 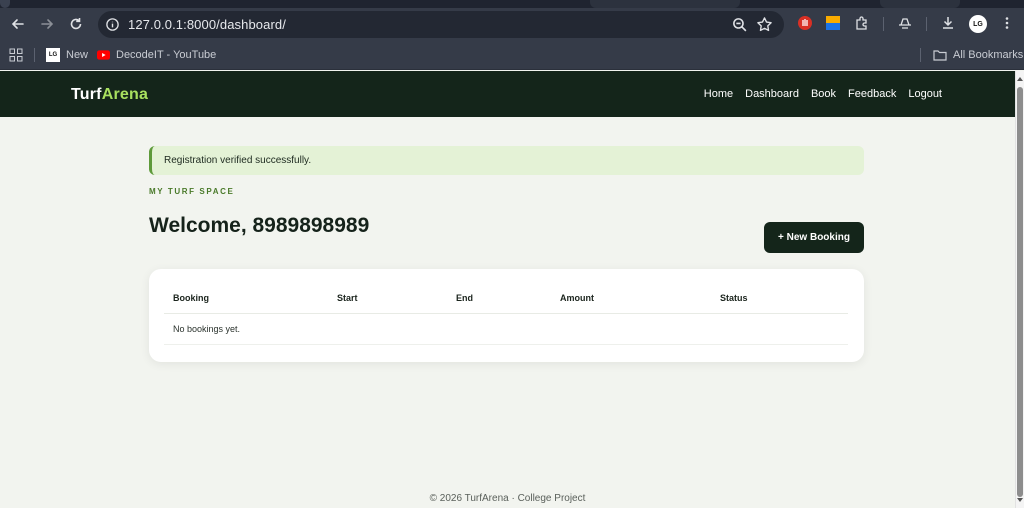 I want to click on all-bookmarks: All Bookmarks, so click(x=978, y=55).